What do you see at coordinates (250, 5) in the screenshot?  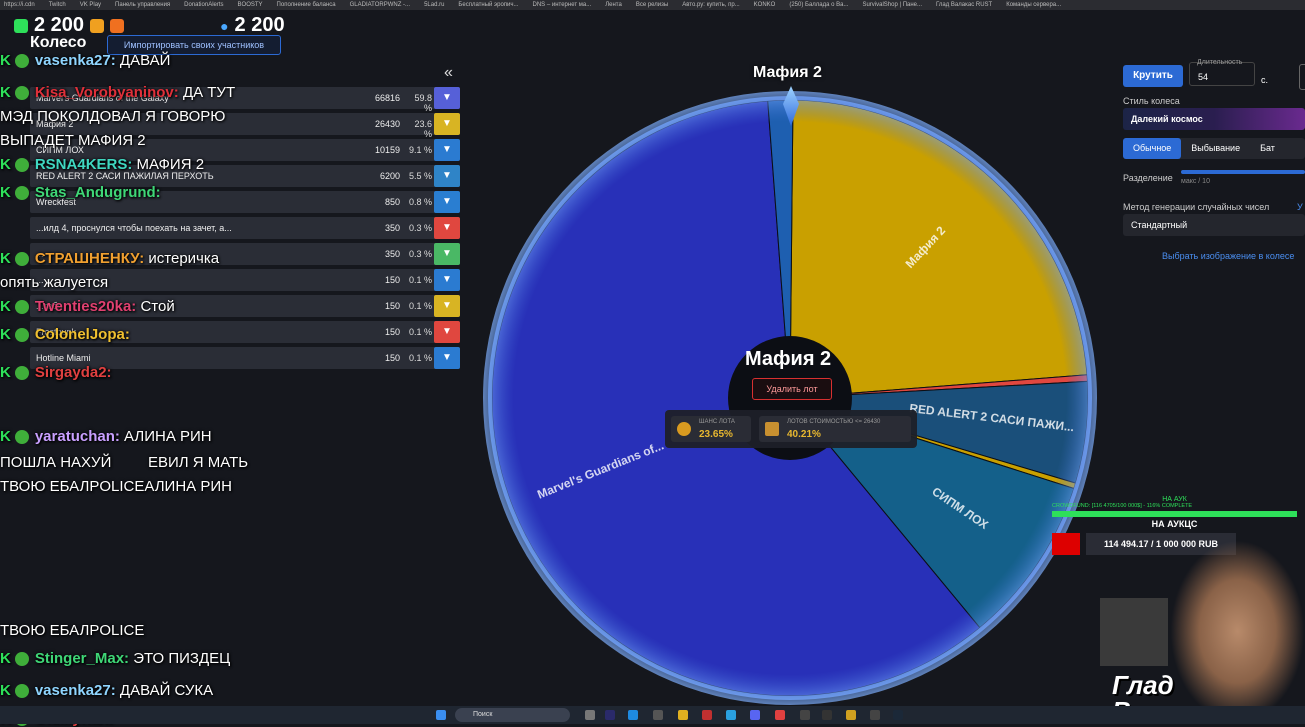 I see `bookmark-item: BOOSTY` at bounding box center [250, 5].